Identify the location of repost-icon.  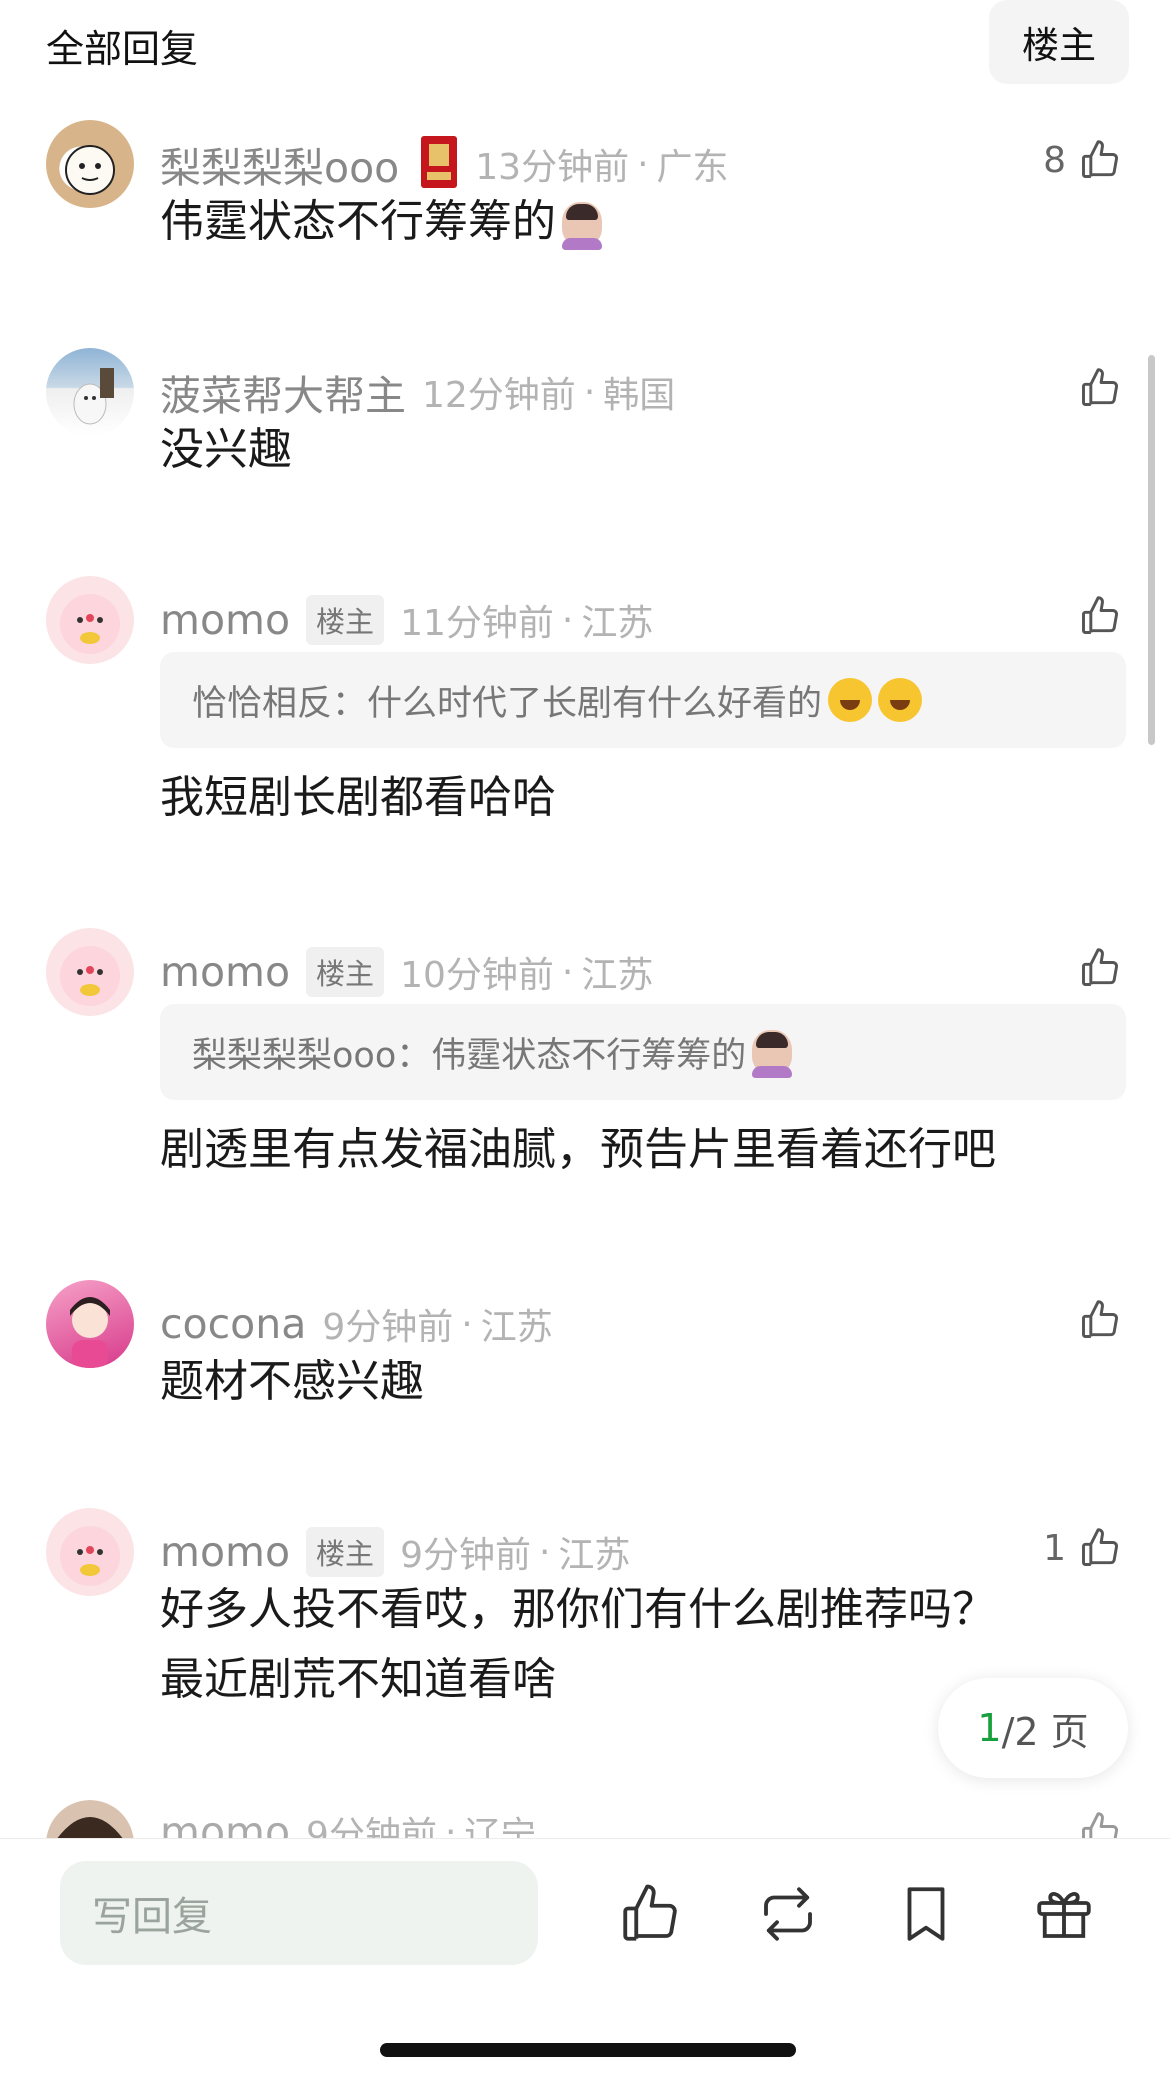
(788, 1914).